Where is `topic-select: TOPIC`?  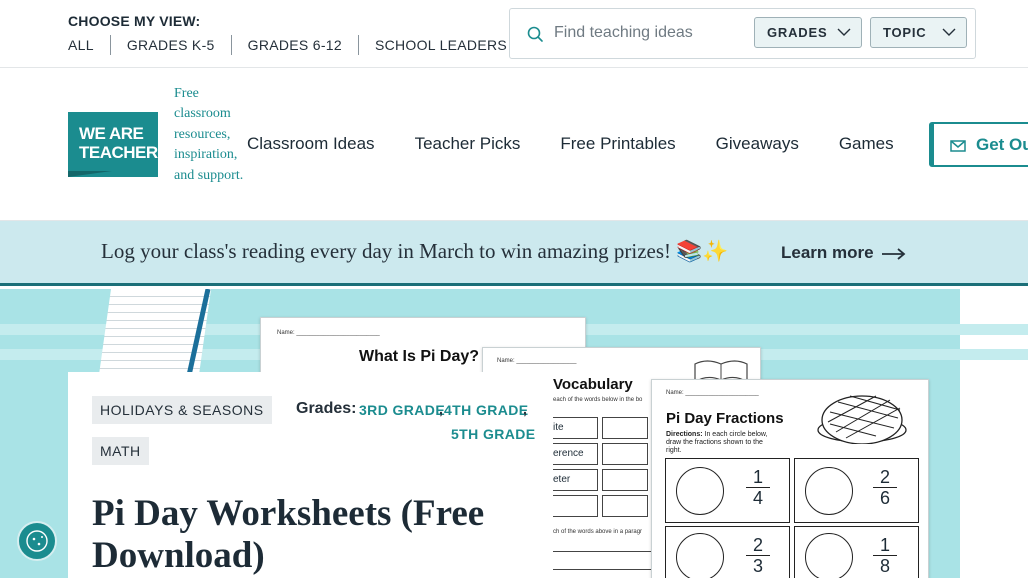
topic-select: TOPIC is located at coordinates (918, 32).